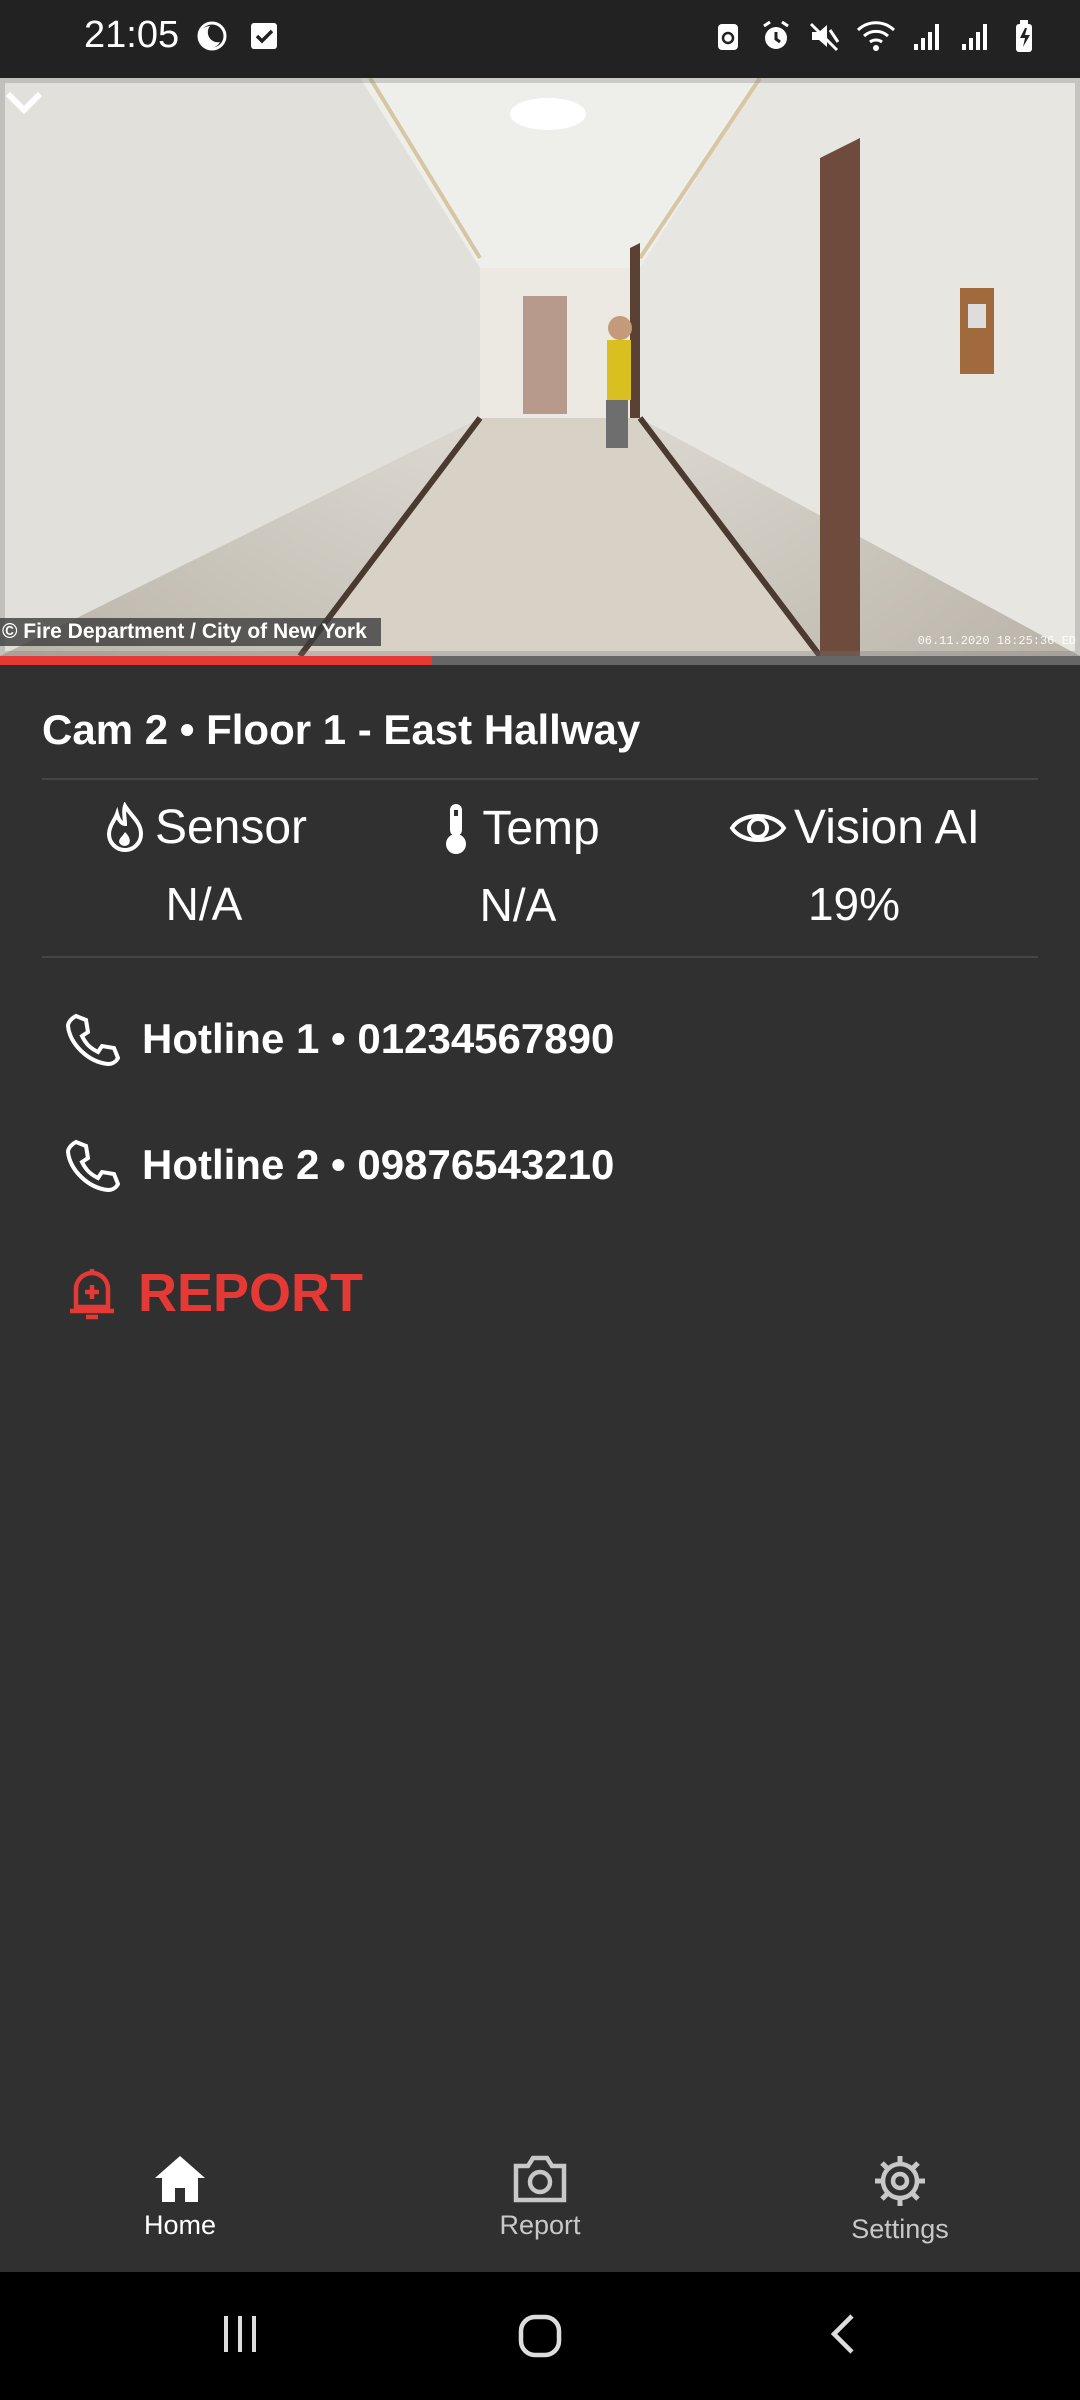  I want to click on eye-icon, so click(758, 827).